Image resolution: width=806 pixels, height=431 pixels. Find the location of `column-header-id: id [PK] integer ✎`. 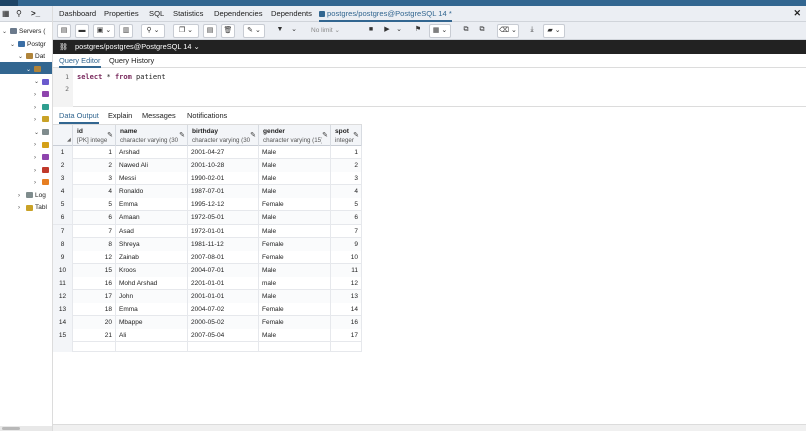

column-header-id: id [PK] integer ✎ is located at coordinates (94, 136).